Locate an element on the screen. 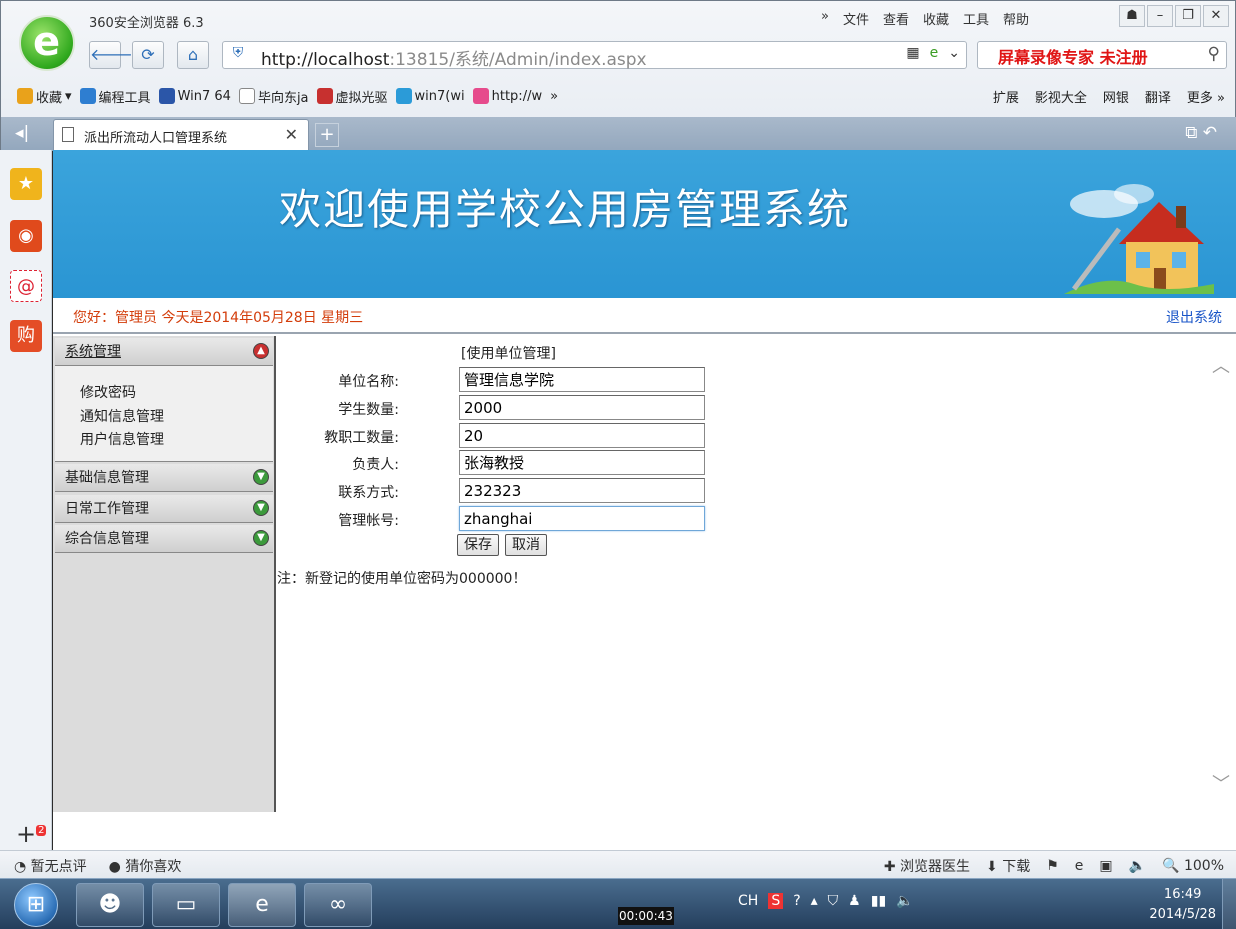  weibo-icon: ◉ is located at coordinates (26, 236).